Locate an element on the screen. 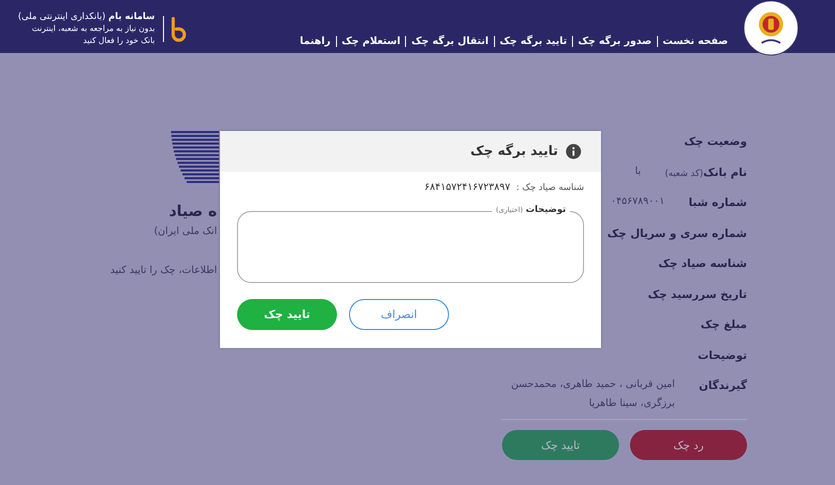 Image resolution: width=835 pixels, height=485 pixels. detail-label: تاریخ سررسید چک is located at coordinates (697, 294).